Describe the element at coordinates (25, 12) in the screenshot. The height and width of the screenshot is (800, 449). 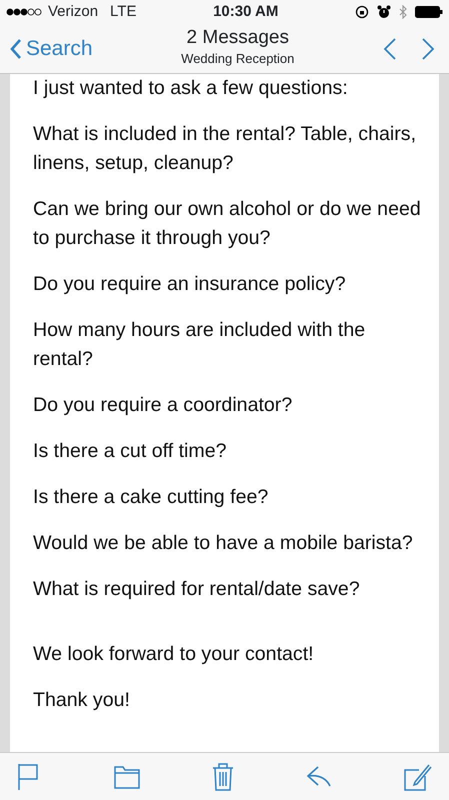
I see `signal-icon` at that location.